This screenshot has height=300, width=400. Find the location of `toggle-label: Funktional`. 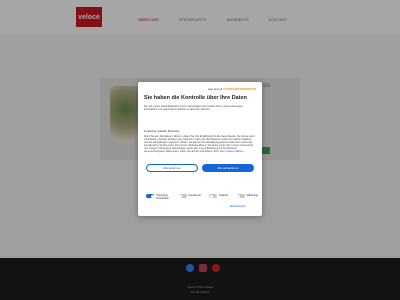

toggle-label: Funktional is located at coordinates (194, 195).